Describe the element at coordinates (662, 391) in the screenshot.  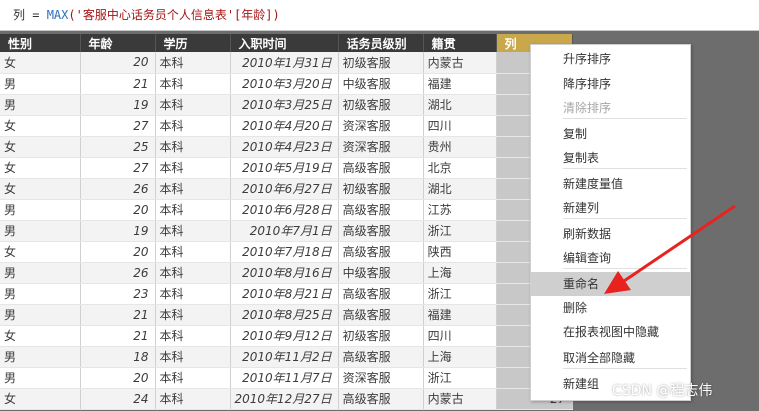
I see `watermark: CSDN @程志伟` at that location.